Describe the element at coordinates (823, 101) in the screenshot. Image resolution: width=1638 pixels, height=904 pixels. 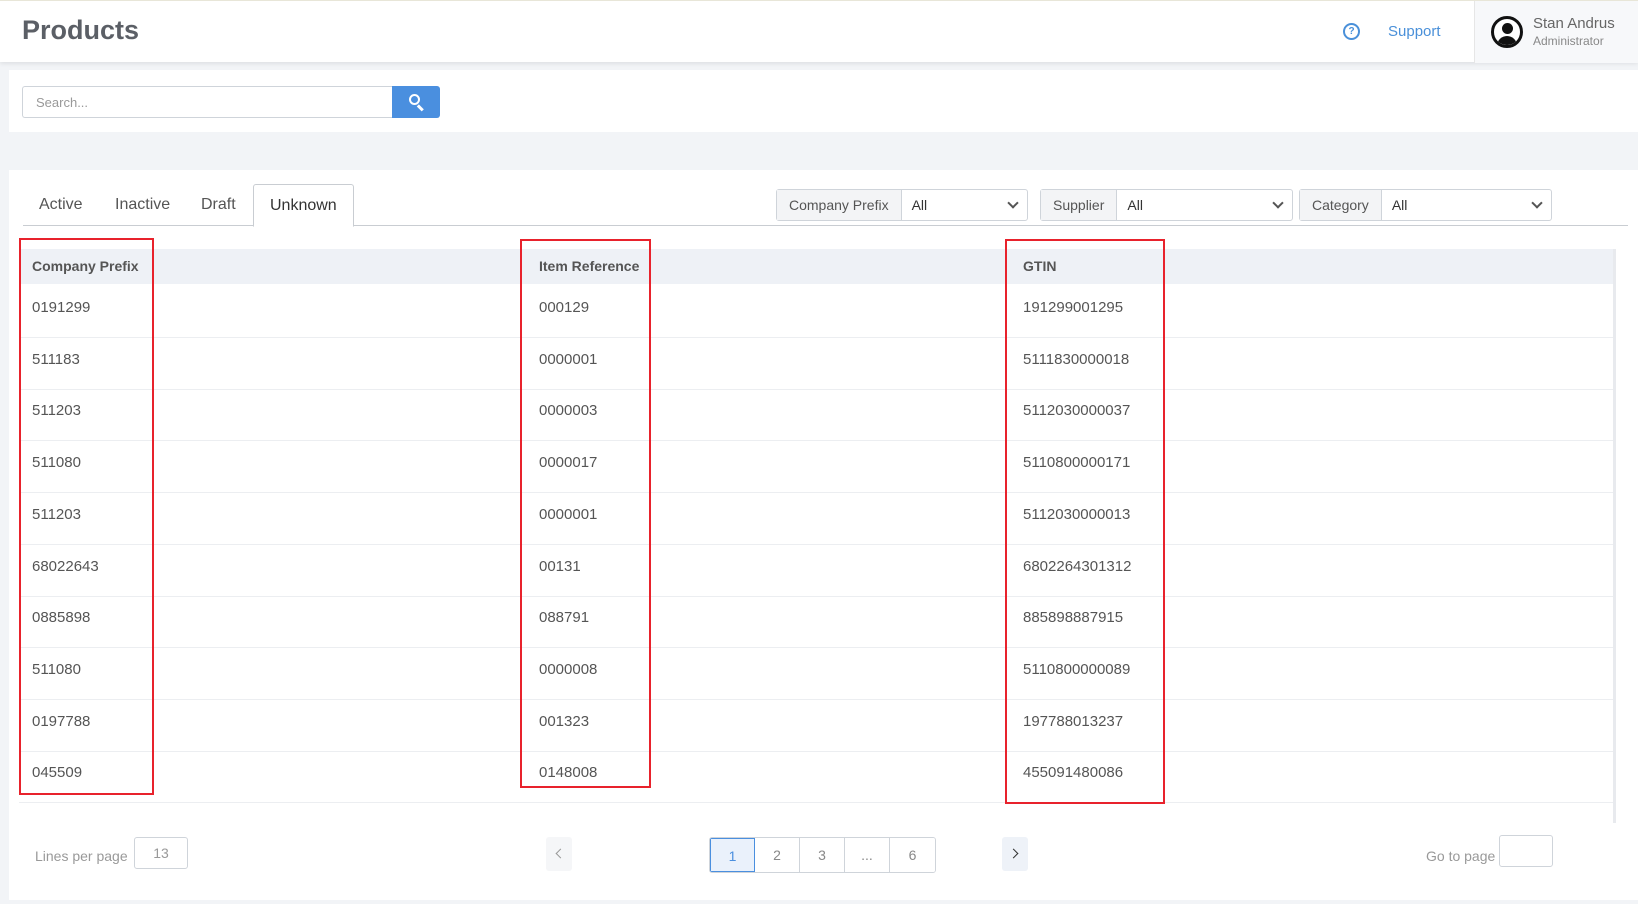
I see `search-panel` at that location.